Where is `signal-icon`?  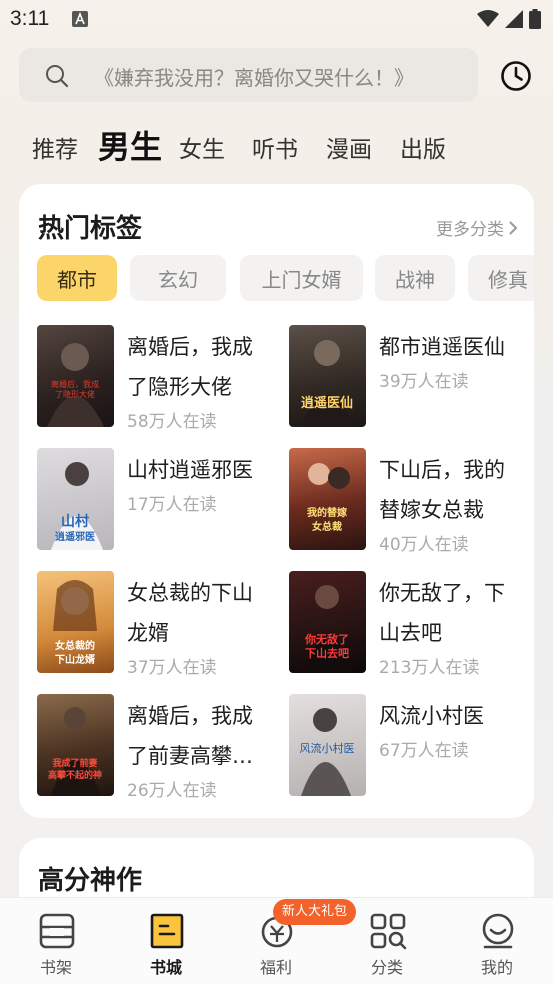
signal-icon is located at coordinates (514, 19).